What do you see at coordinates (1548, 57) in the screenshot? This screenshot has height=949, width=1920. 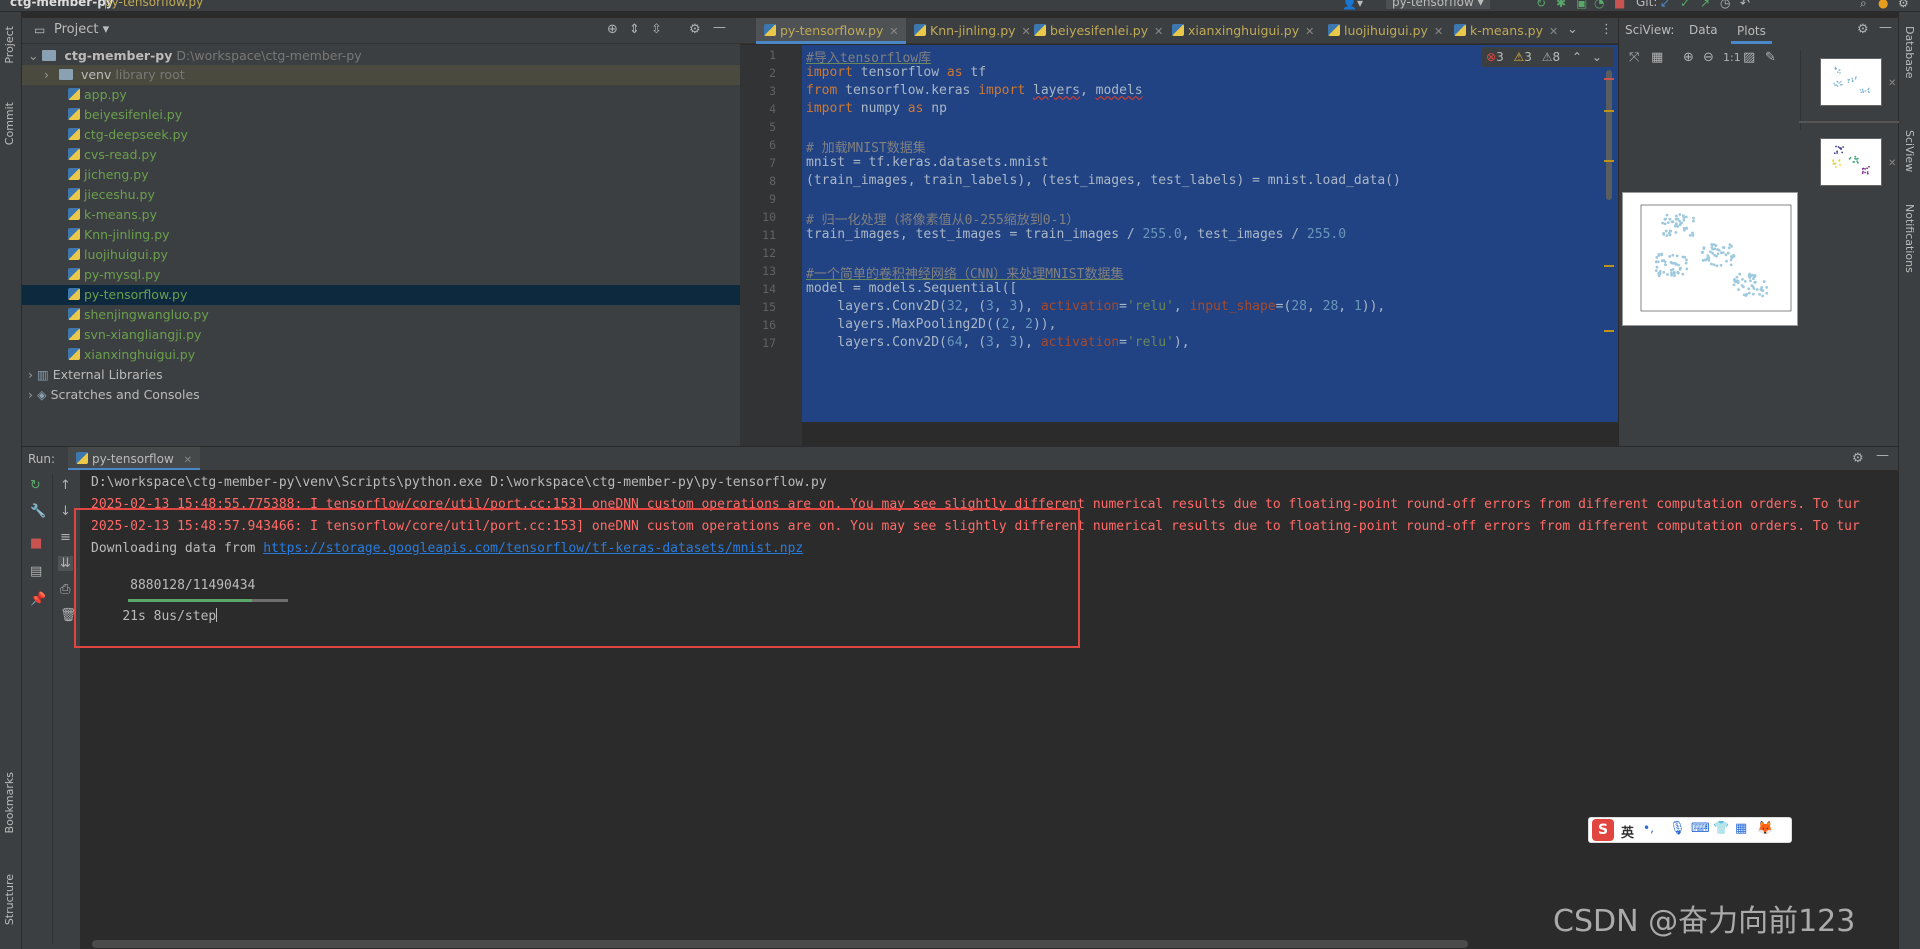 I see `inspection-widget: ⊗3 ⚠3 ⚠8 ⌃ ⌄` at bounding box center [1548, 57].